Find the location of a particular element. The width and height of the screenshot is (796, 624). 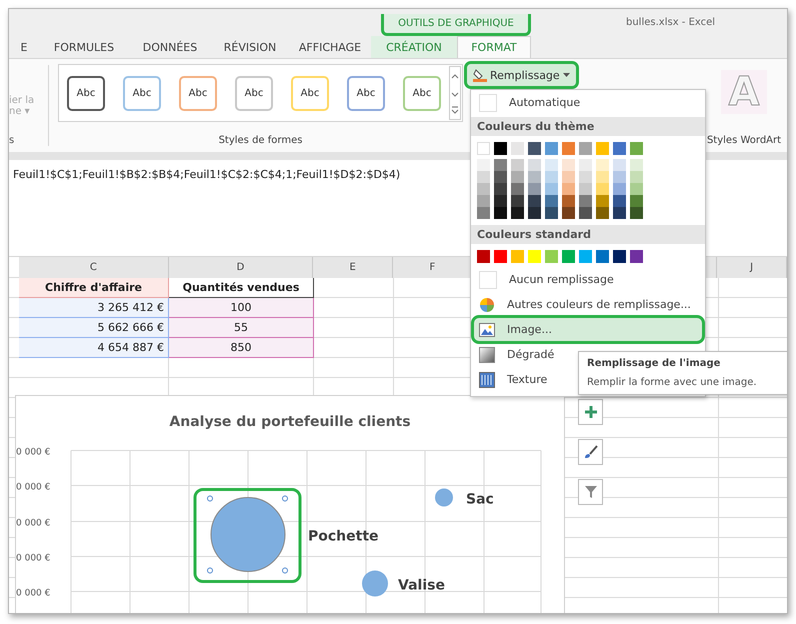

group-label: Styles WordArt is located at coordinates (744, 140).